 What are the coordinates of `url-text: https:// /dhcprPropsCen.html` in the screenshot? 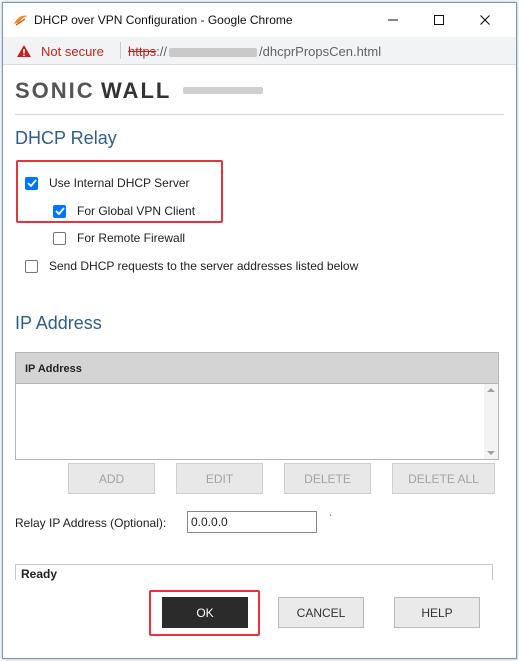 It's located at (254, 51).